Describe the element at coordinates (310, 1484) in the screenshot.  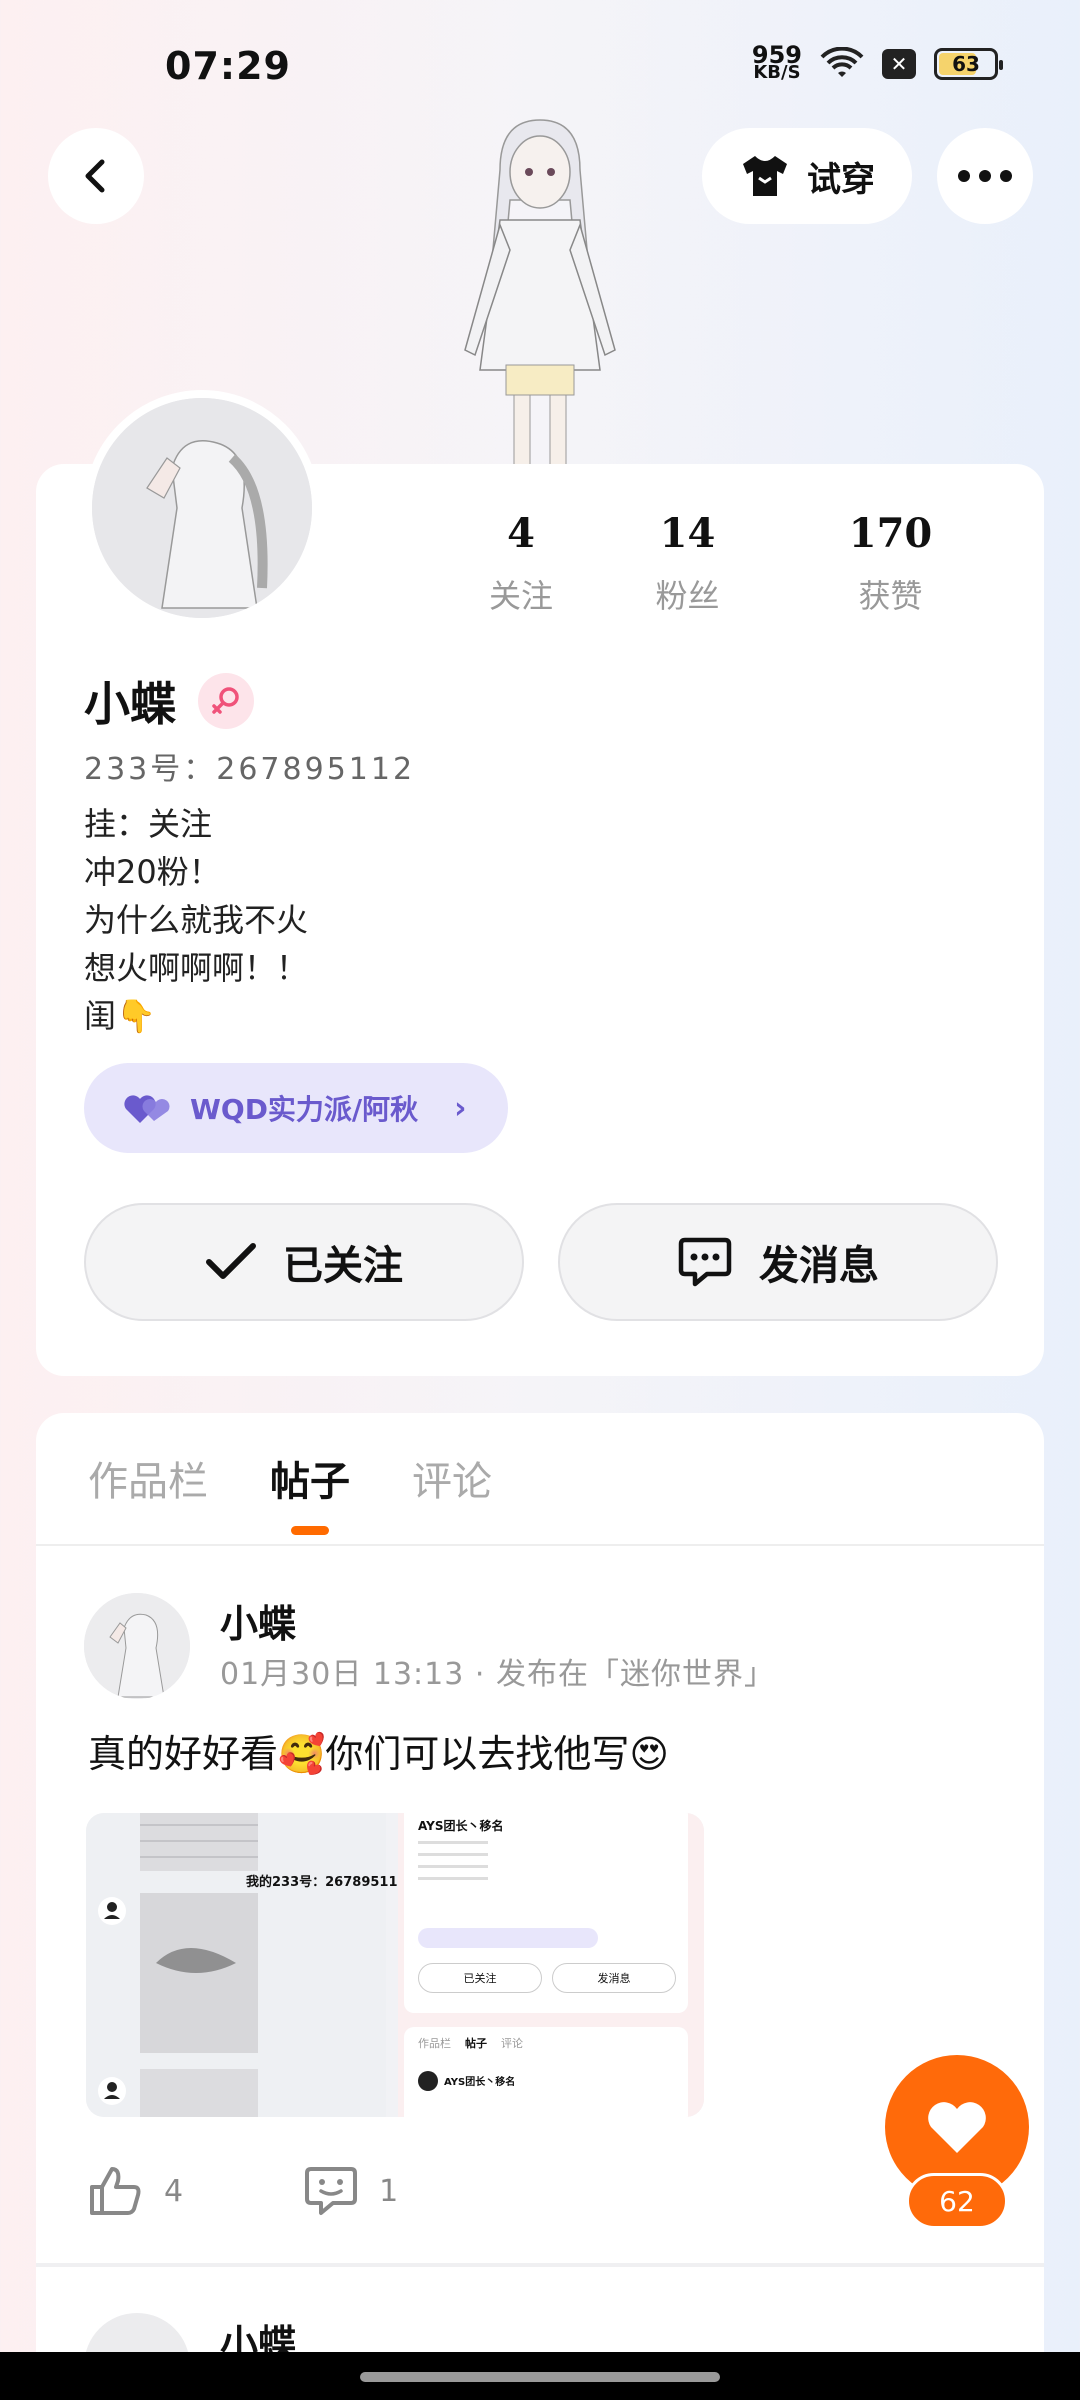
I see `tab-posts: 帖子` at that location.